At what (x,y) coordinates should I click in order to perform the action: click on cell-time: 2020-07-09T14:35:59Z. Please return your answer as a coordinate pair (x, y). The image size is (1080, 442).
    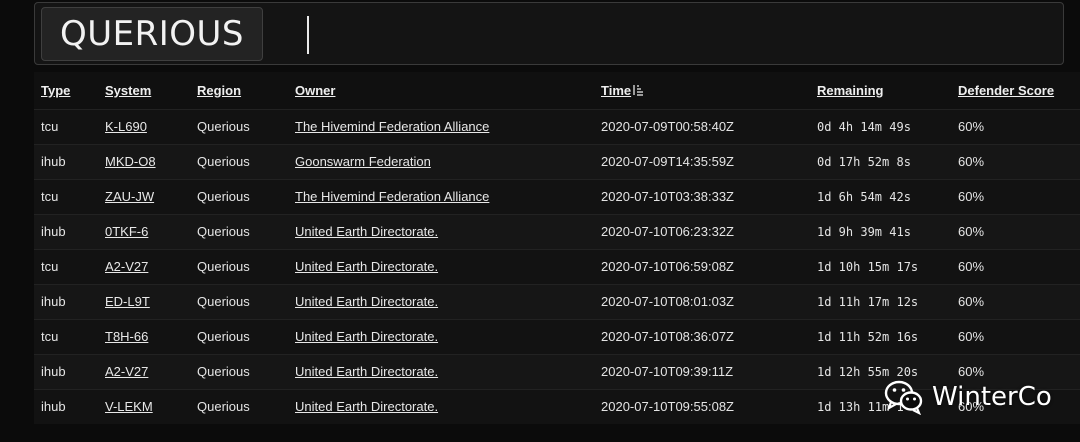
    Looking at the image, I should click on (667, 161).